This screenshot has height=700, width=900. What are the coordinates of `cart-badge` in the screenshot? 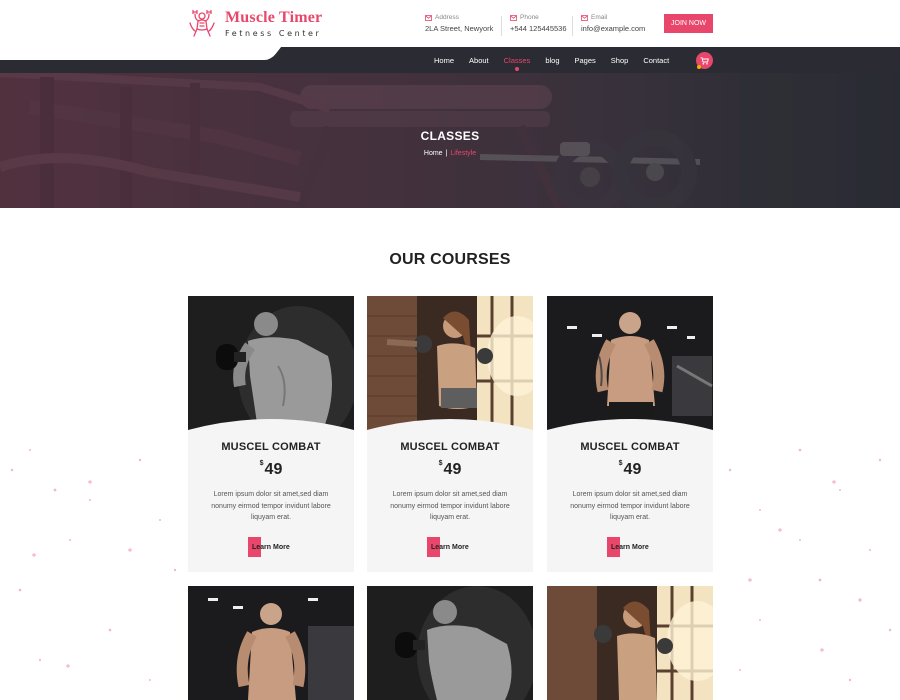 It's located at (699, 67).